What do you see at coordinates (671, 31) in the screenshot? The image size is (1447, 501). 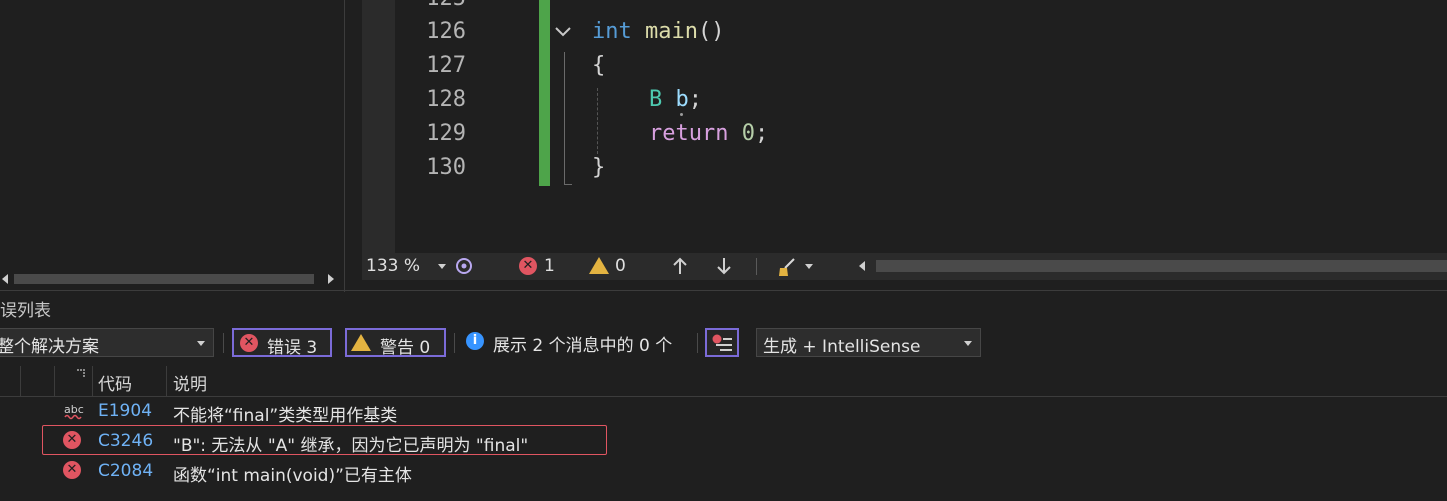 I see `code-token: main` at bounding box center [671, 31].